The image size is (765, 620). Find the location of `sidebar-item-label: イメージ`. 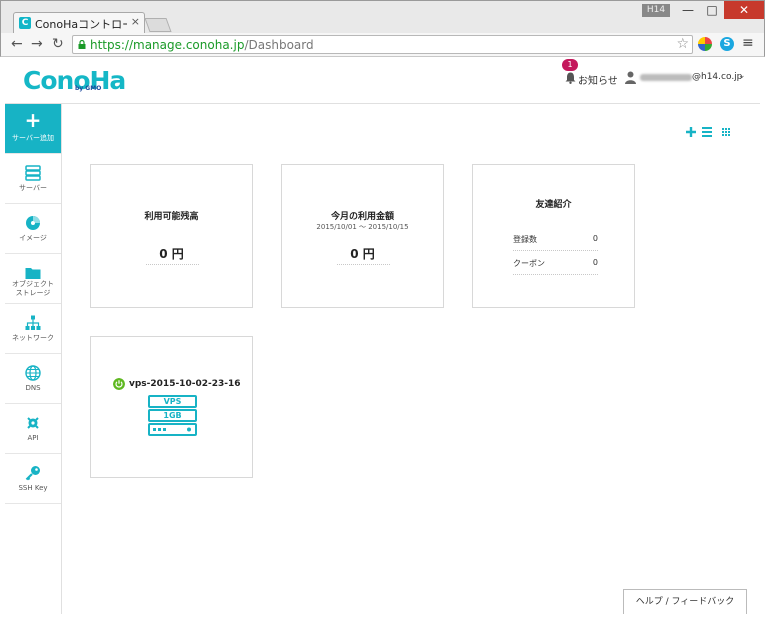

sidebar-item-label: イメージ is located at coordinates (33, 238).